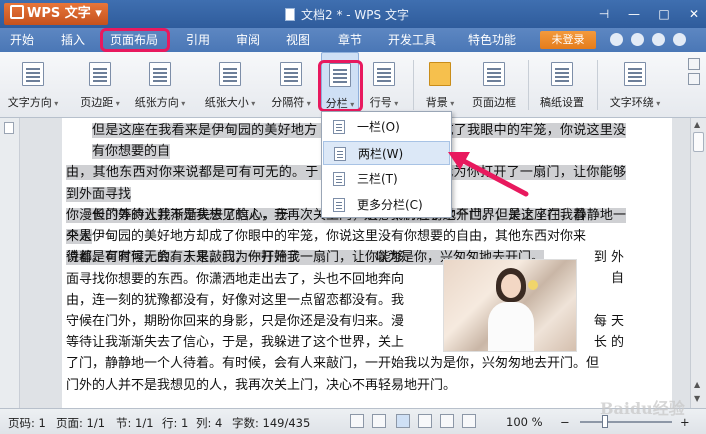 The image size is (706, 434). What do you see at coordinates (440, 83) in the screenshot?
I see `background-button: 背景` at bounding box center [440, 83].